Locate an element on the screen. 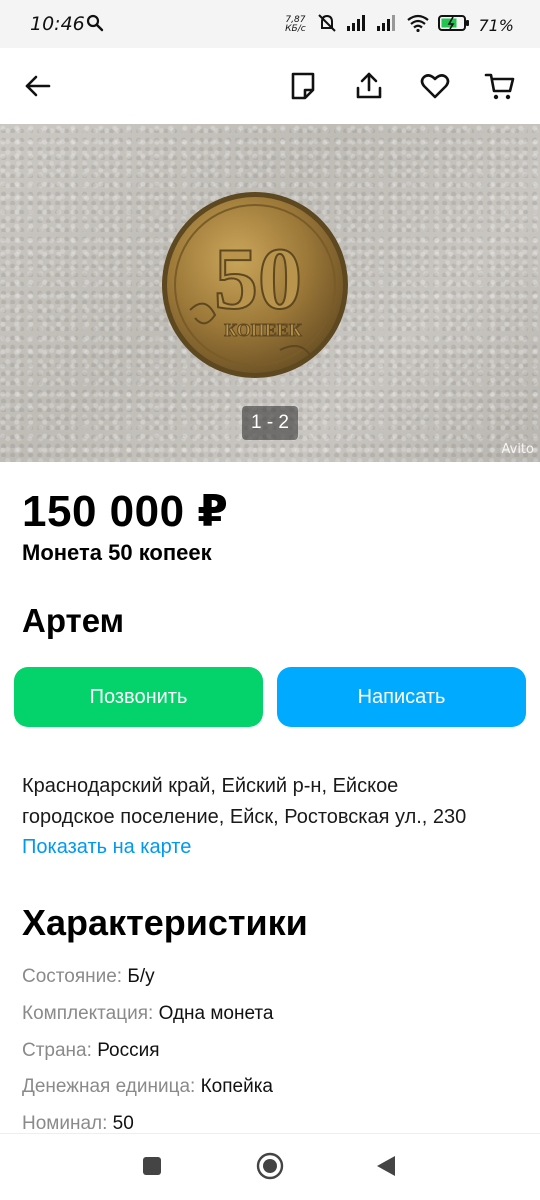 The height and width of the screenshot is (1200, 540). status-bar: 10:46 7,87 КБ/с 71% is located at coordinates (270, 24).